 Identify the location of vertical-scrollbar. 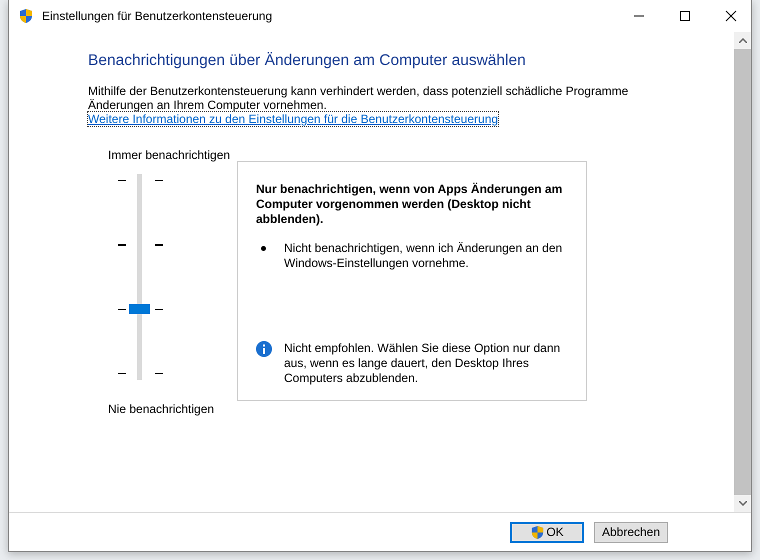
(742, 272).